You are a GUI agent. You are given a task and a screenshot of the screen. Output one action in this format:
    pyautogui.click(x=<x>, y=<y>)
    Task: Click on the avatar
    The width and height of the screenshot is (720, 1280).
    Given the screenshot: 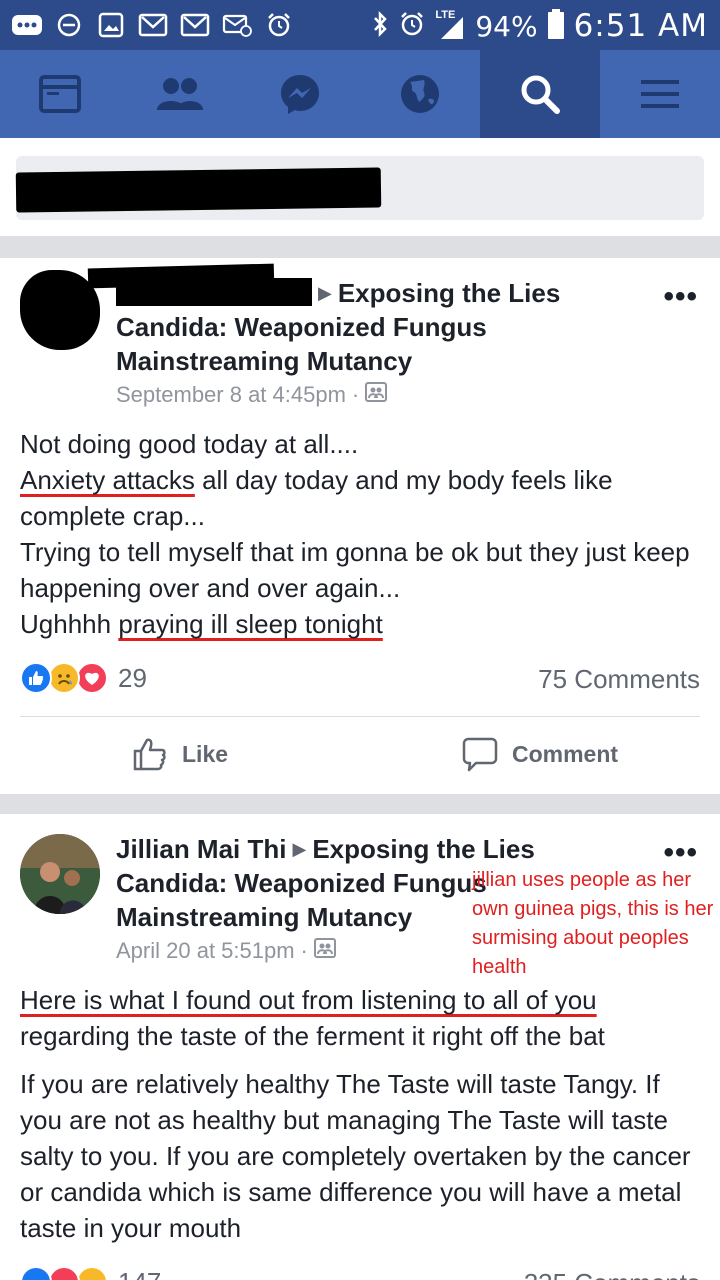 What is the action you would take?
    pyautogui.click(x=60, y=874)
    